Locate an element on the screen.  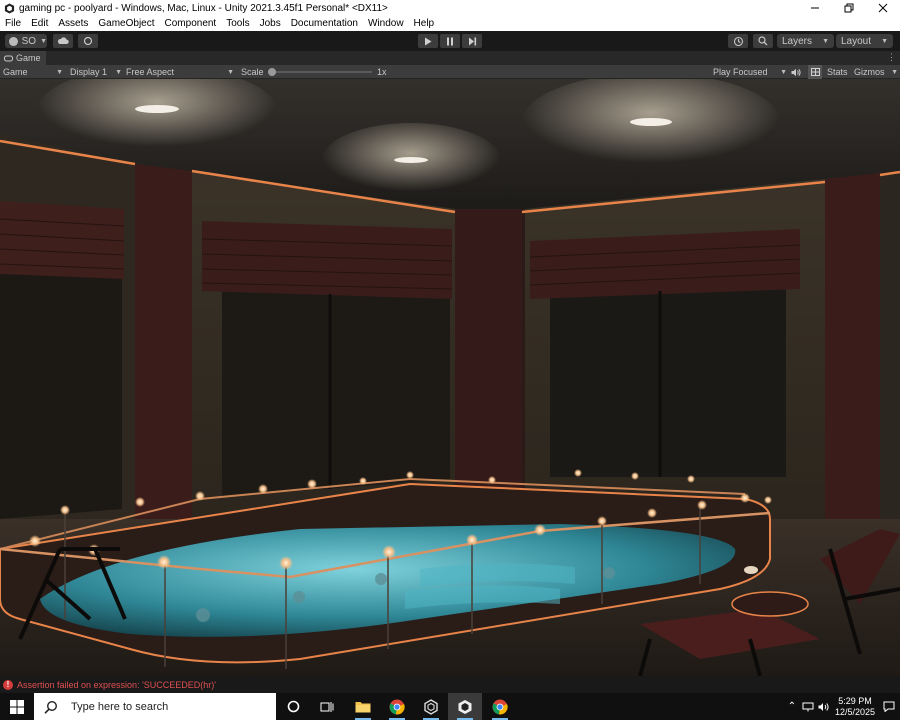
volume-button is located at coordinates (824, 707).